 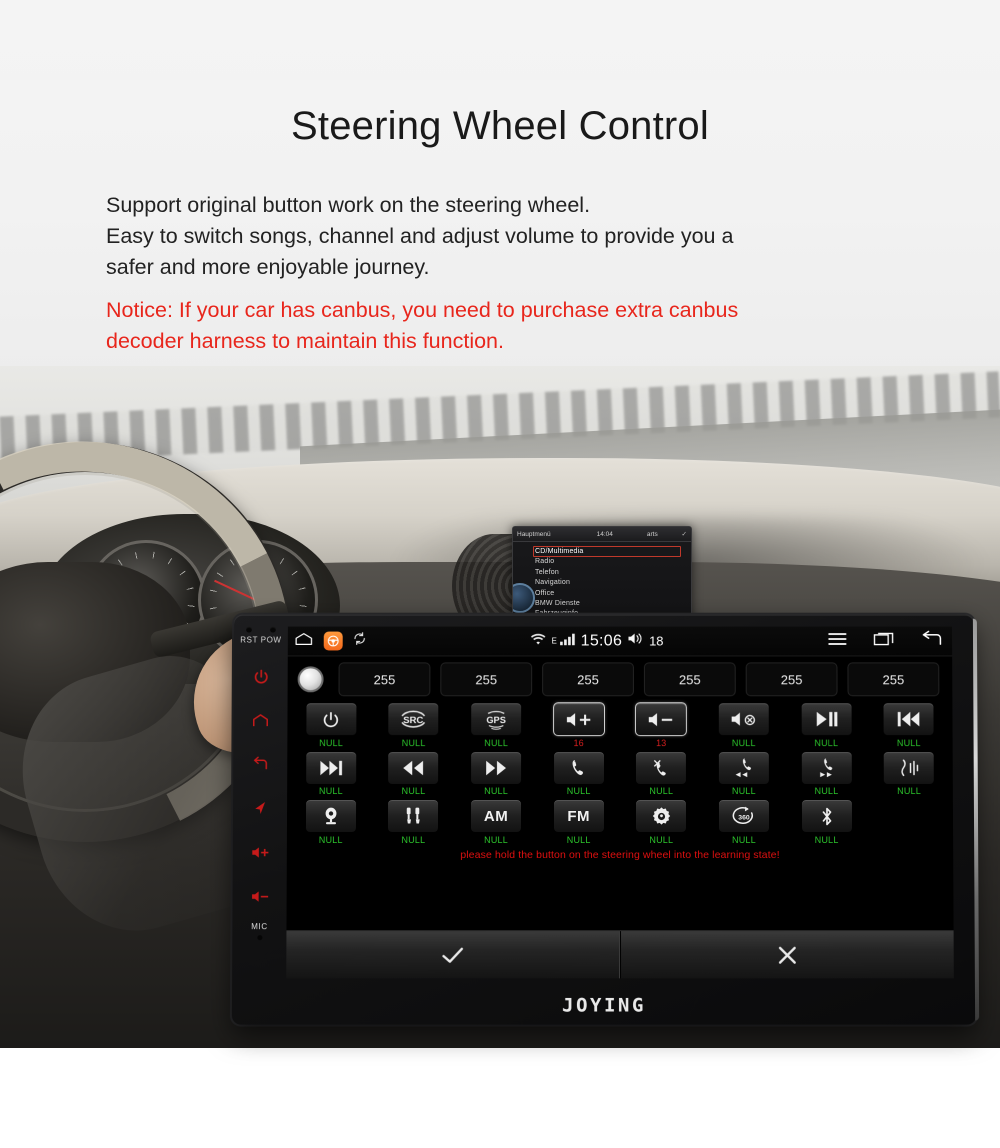 What do you see at coordinates (360, 641) in the screenshot?
I see `sync-icon` at bounding box center [360, 641].